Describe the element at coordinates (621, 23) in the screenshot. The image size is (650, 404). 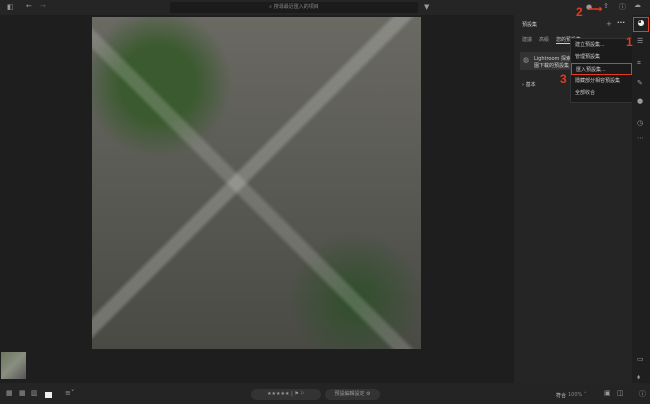
I see `more-options-button: ···` at that location.